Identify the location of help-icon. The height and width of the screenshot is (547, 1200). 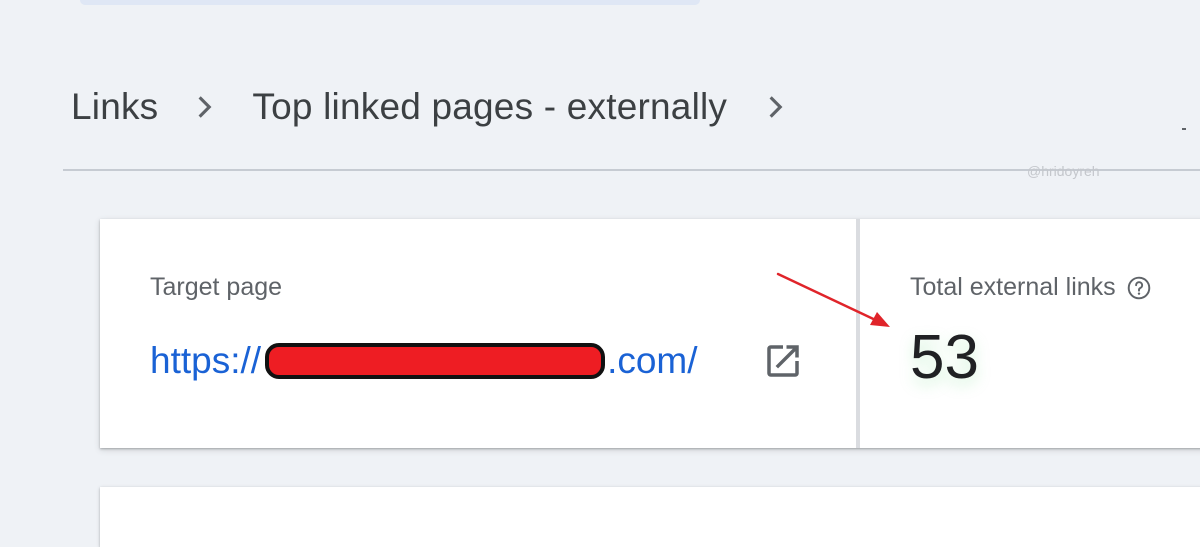
(1139, 288).